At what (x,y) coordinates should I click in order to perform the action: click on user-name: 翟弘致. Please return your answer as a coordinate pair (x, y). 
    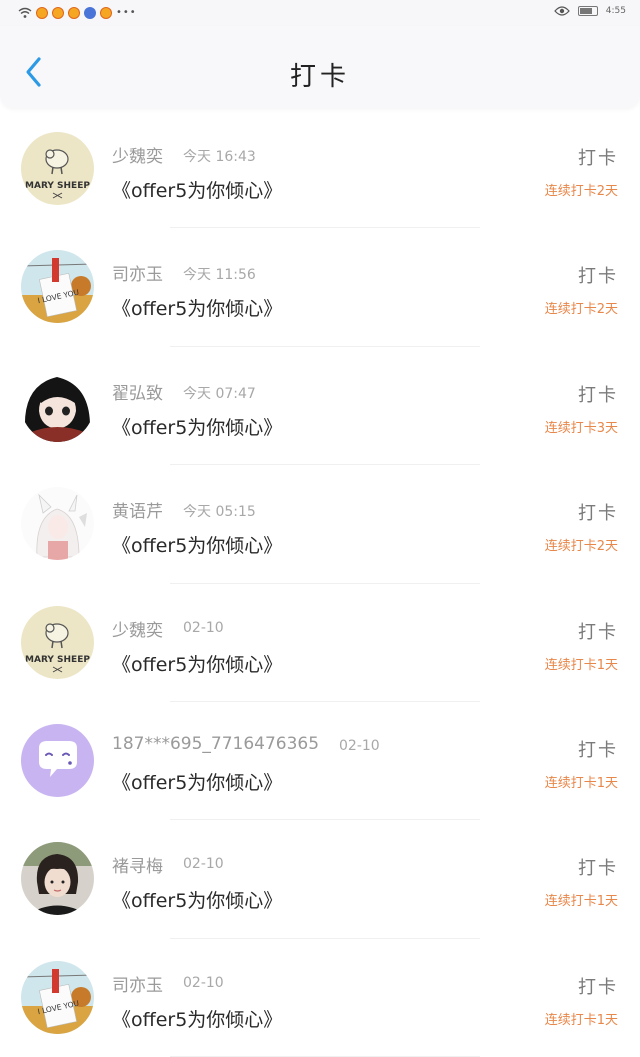
    Looking at the image, I should click on (137, 393).